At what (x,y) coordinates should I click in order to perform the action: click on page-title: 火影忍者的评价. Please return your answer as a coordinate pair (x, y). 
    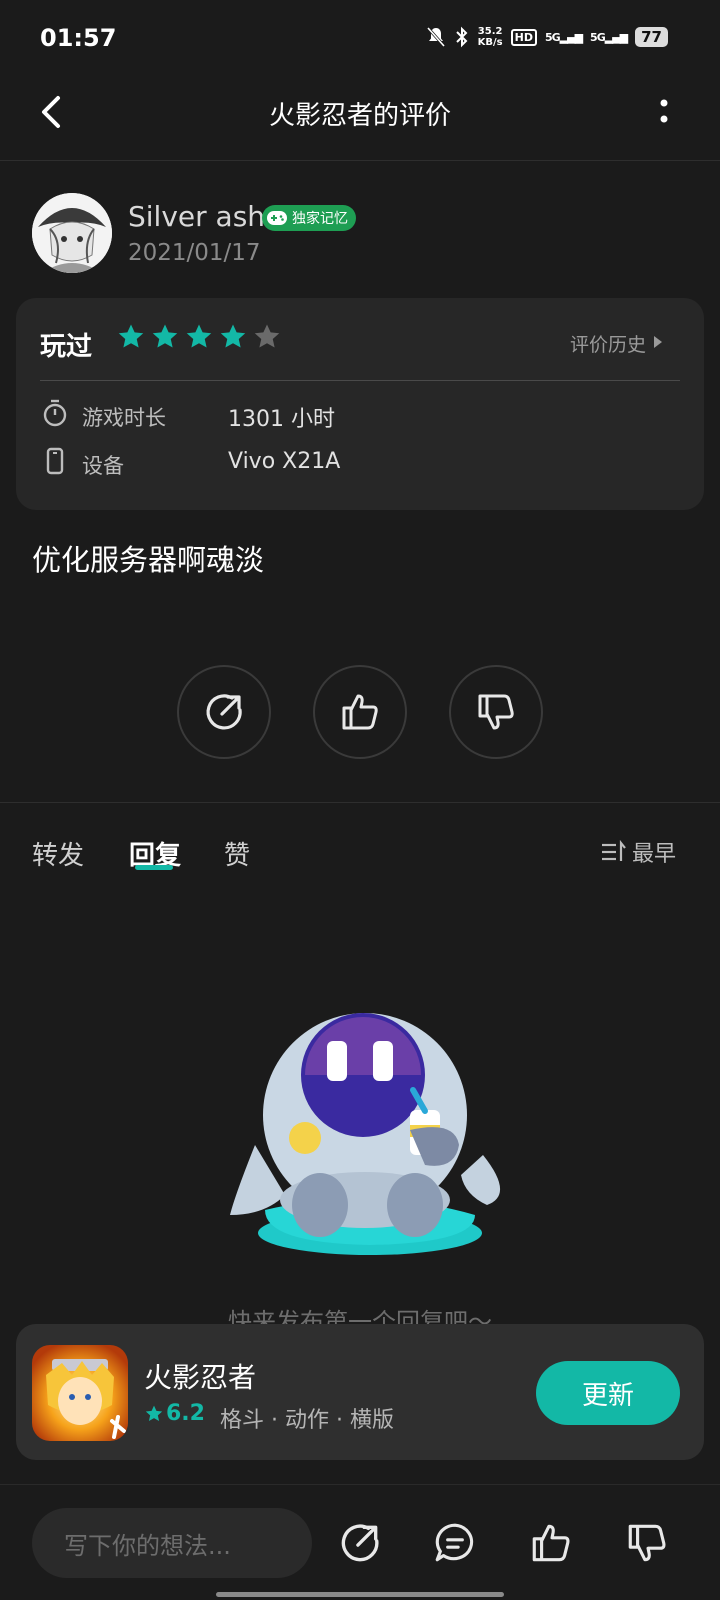
    Looking at the image, I should click on (359, 116).